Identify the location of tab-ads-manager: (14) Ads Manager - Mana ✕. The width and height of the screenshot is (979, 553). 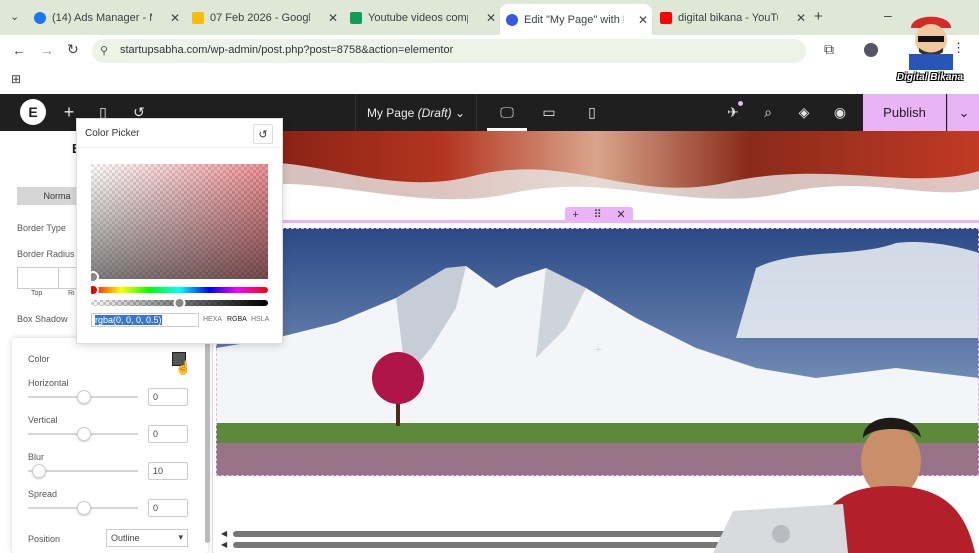
(109, 18).